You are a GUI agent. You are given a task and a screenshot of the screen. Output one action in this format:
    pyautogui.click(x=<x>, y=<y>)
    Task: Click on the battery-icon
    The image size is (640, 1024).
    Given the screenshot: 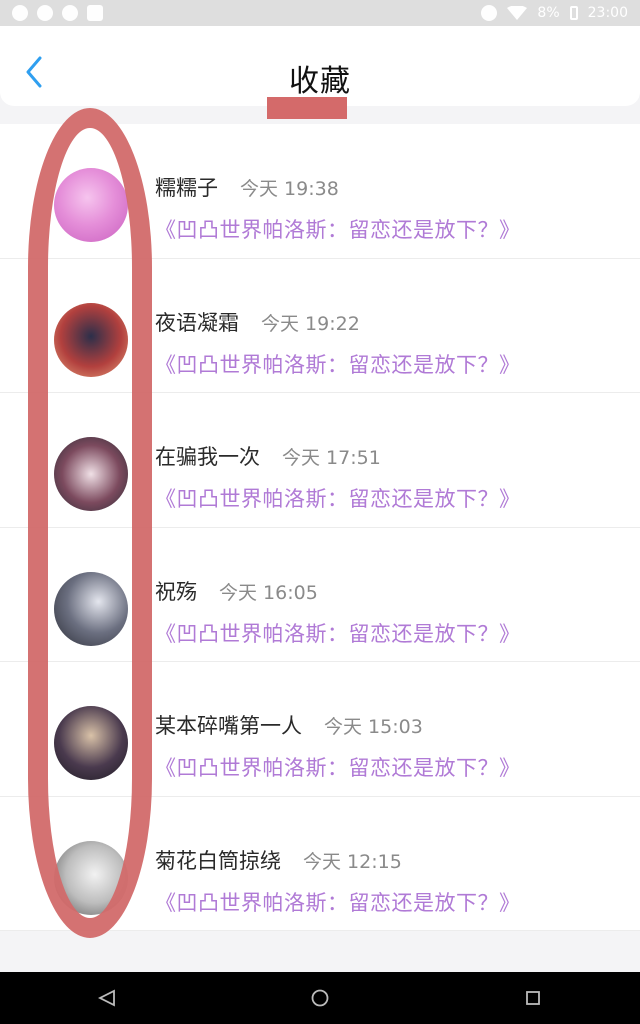 What is the action you would take?
    pyautogui.click(x=573, y=13)
    